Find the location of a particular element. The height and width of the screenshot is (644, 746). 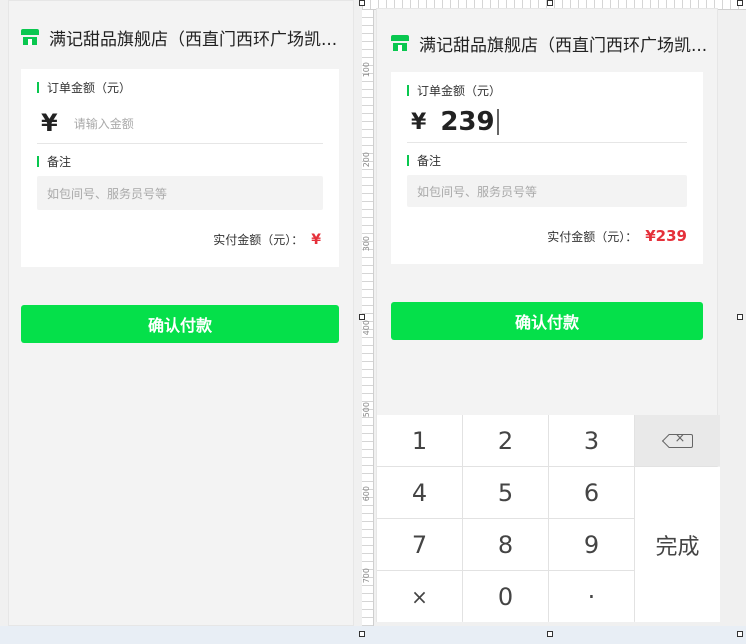

ruler-mark: 700 is located at coordinates (366, 576).